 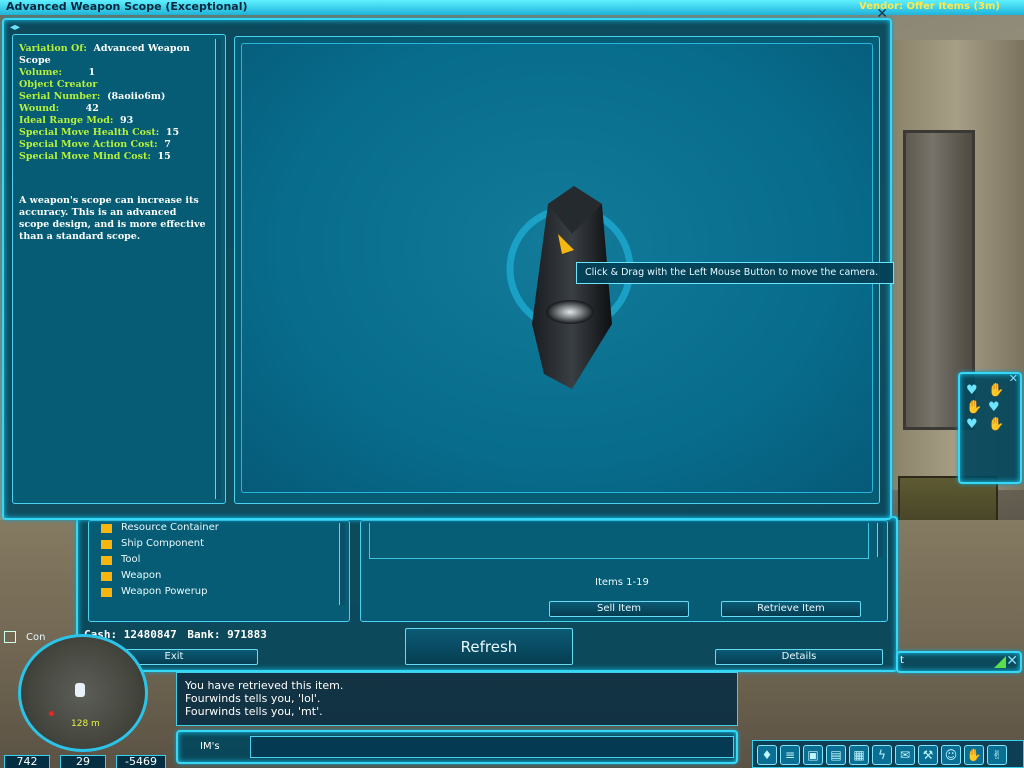 What do you see at coordinates (342, 564) in the screenshot?
I see `category-scrollbar` at bounding box center [342, 564].